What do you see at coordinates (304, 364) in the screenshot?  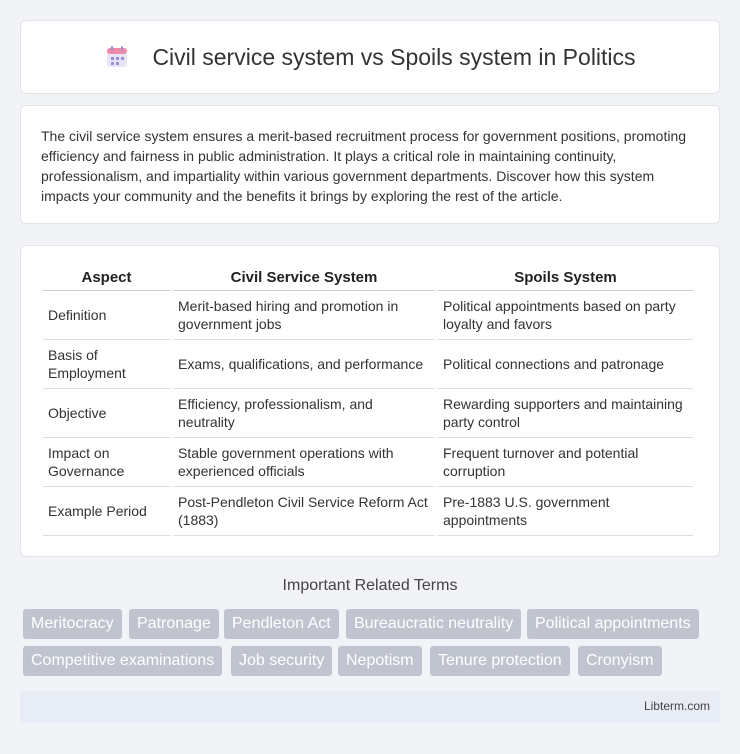 I see `table-cell: Exams, qualifications, and performance` at bounding box center [304, 364].